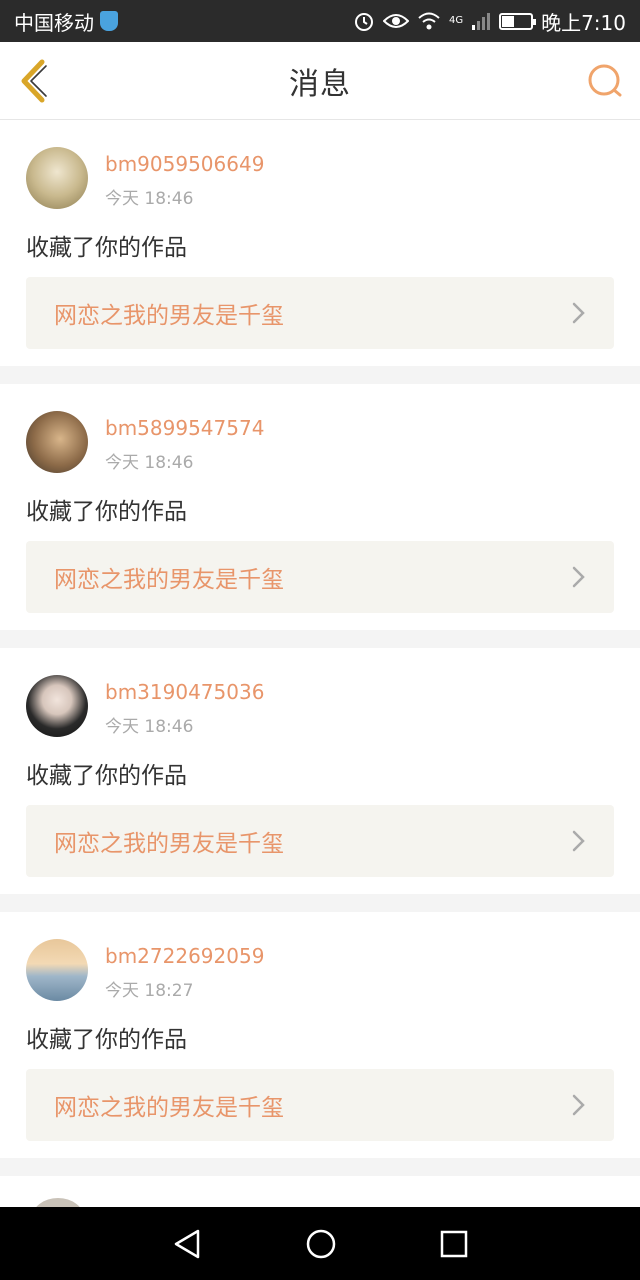  I want to click on signal-icon, so click(481, 21).